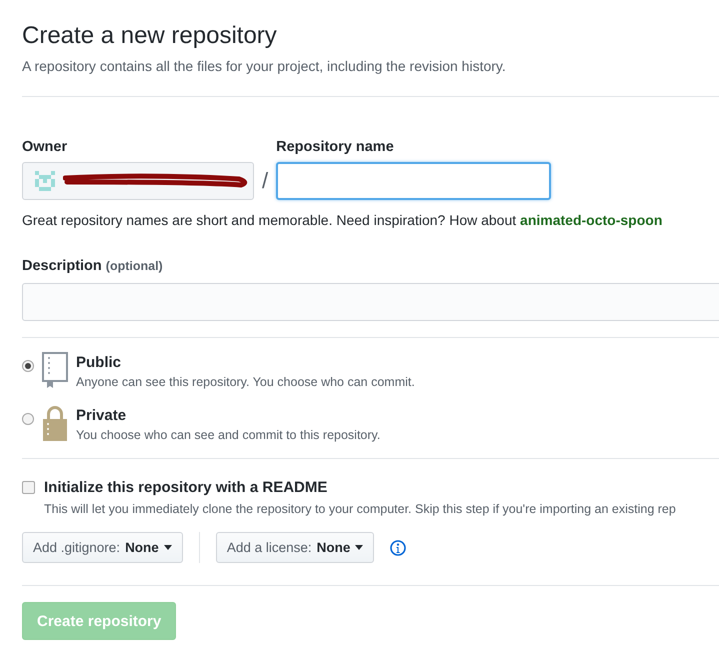 This screenshot has height=662, width=719. I want to click on description-label: Description (optional), so click(92, 266).